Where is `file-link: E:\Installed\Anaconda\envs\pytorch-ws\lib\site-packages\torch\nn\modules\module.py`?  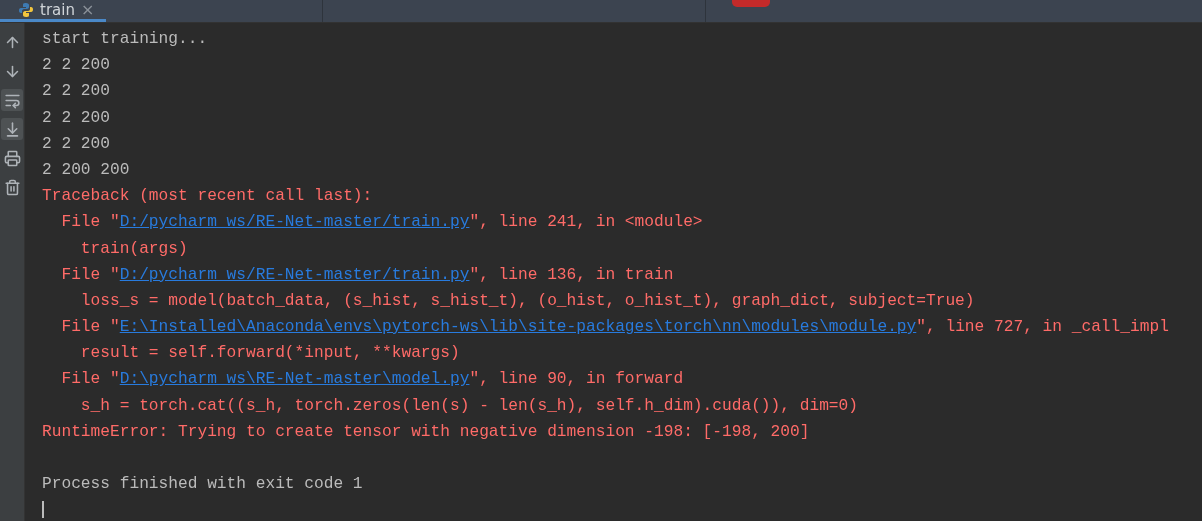
file-link: E:\Installed\Anaconda\envs\pytorch-ws\lib\site-packages\torch\nn\modules\module.py is located at coordinates (518, 327).